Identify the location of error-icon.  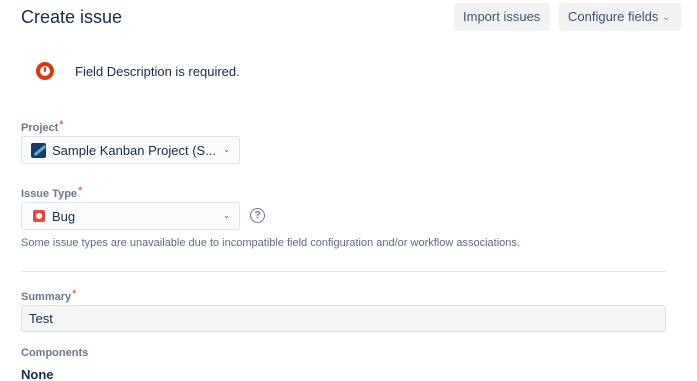
(45, 71).